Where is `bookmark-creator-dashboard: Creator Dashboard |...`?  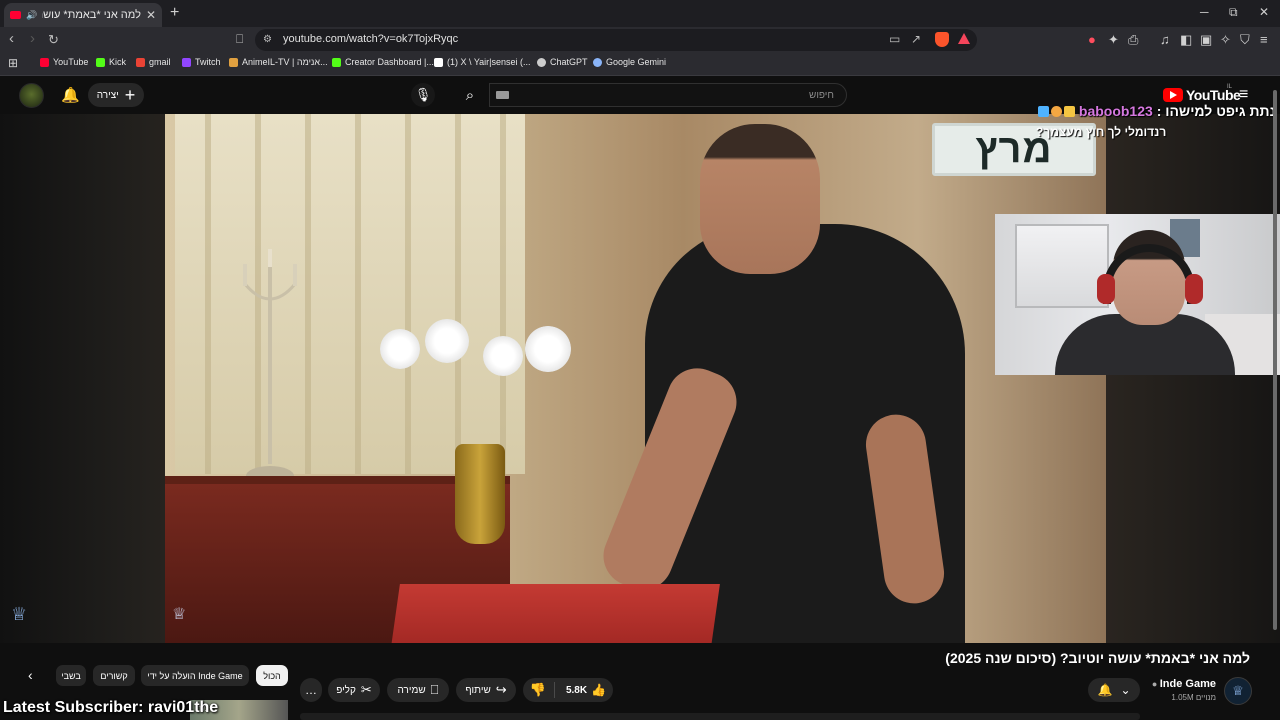
bookmark-creator-dashboard: Creator Dashboard |... is located at coordinates (383, 62).